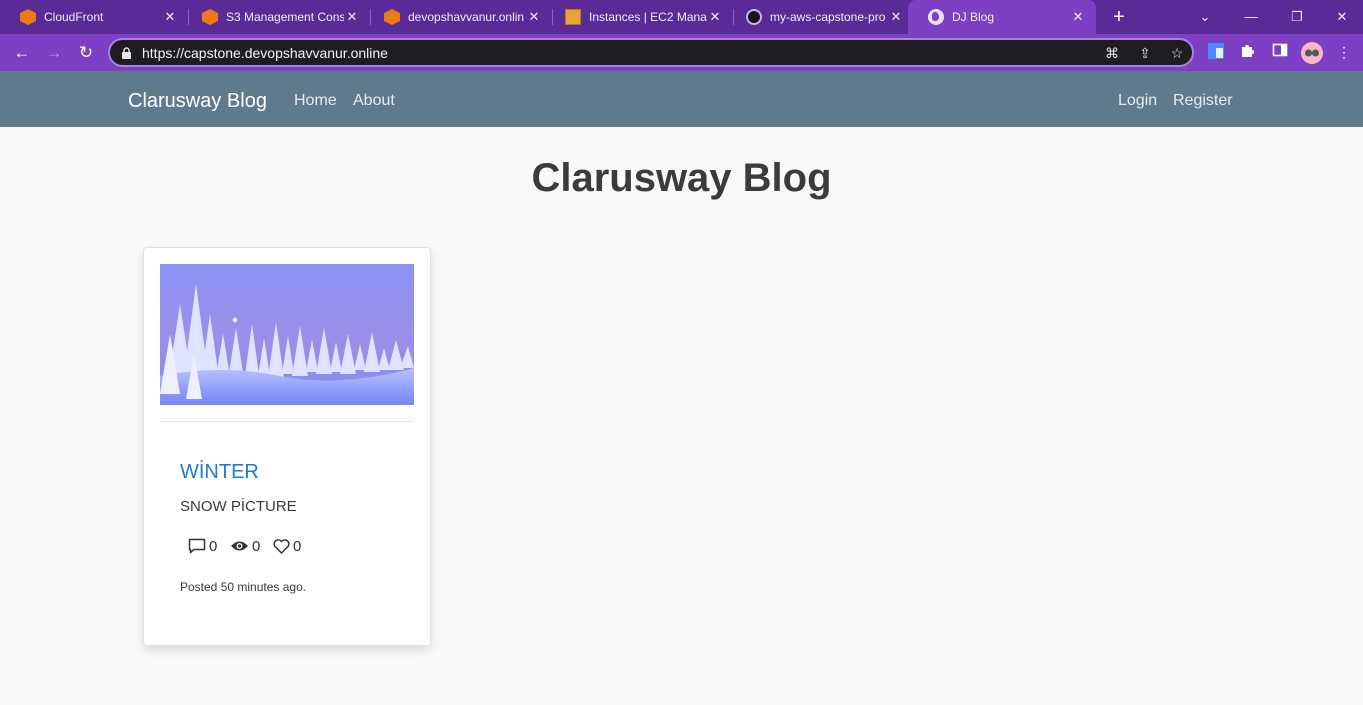  Describe the element at coordinates (573, 17) in the screenshot. I see `aws-box-icon` at that location.